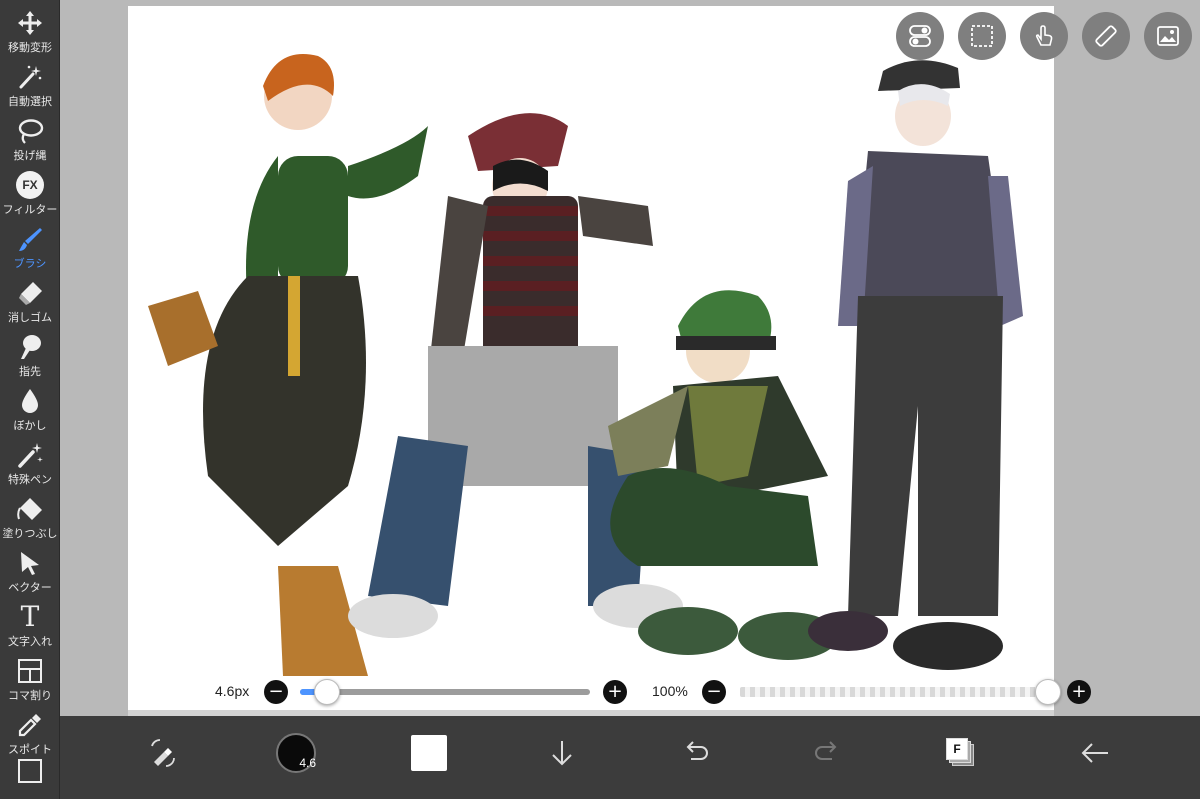  What do you see at coordinates (30, 695) in the screenshot?
I see `tool-label: コマ割り` at bounding box center [30, 695].